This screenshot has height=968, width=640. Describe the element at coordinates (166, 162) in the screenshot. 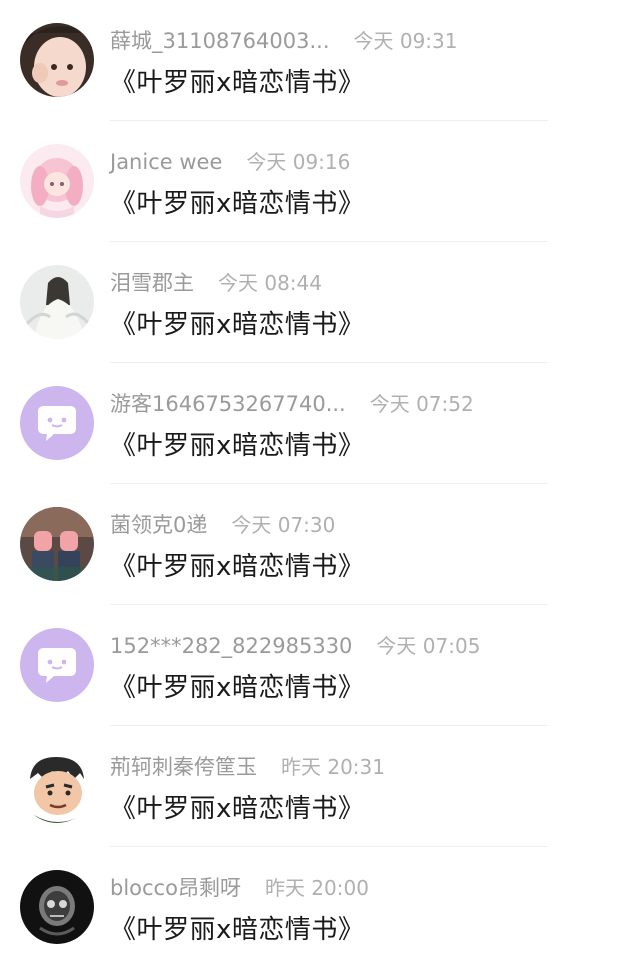

I see `sender-name: Janice wee` at that location.